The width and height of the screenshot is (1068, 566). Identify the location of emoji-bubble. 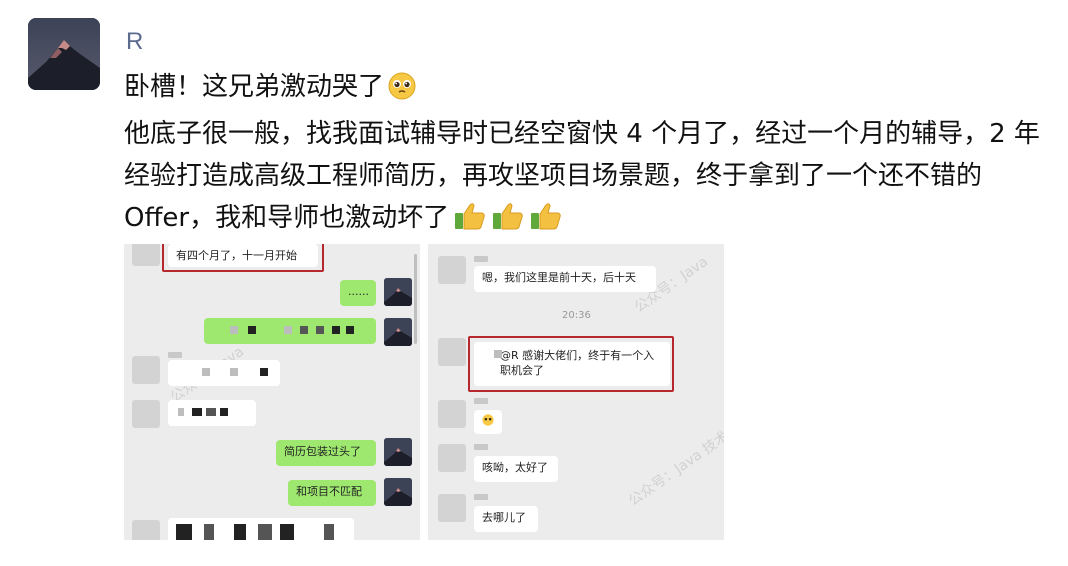
(488, 422).